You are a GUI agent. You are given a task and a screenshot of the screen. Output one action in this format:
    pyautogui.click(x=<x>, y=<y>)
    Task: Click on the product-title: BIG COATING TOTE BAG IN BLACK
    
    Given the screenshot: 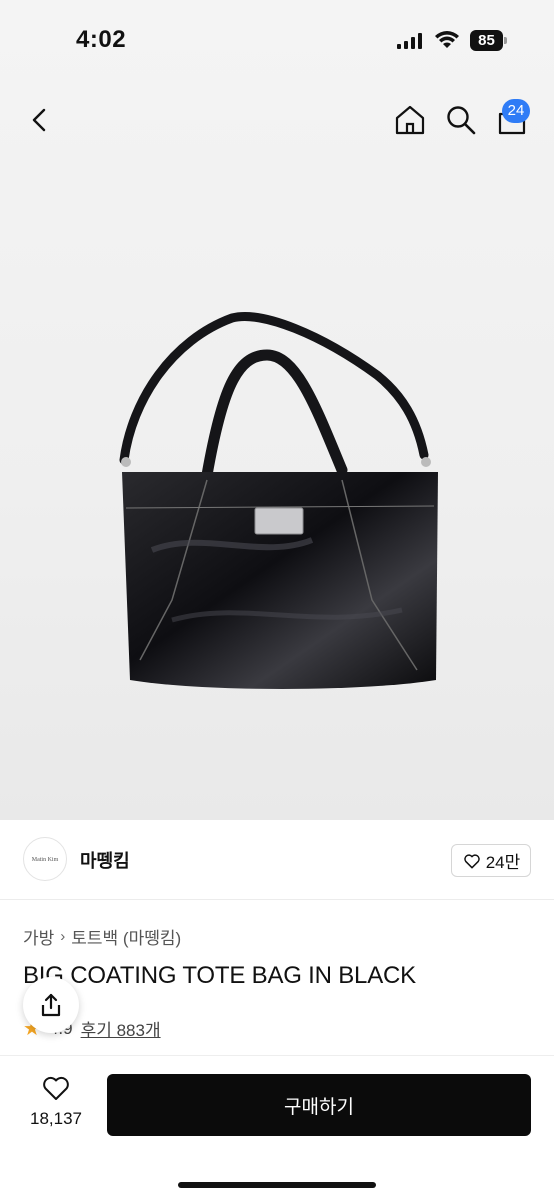 What is the action you would take?
    pyautogui.click(x=219, y=975)
    